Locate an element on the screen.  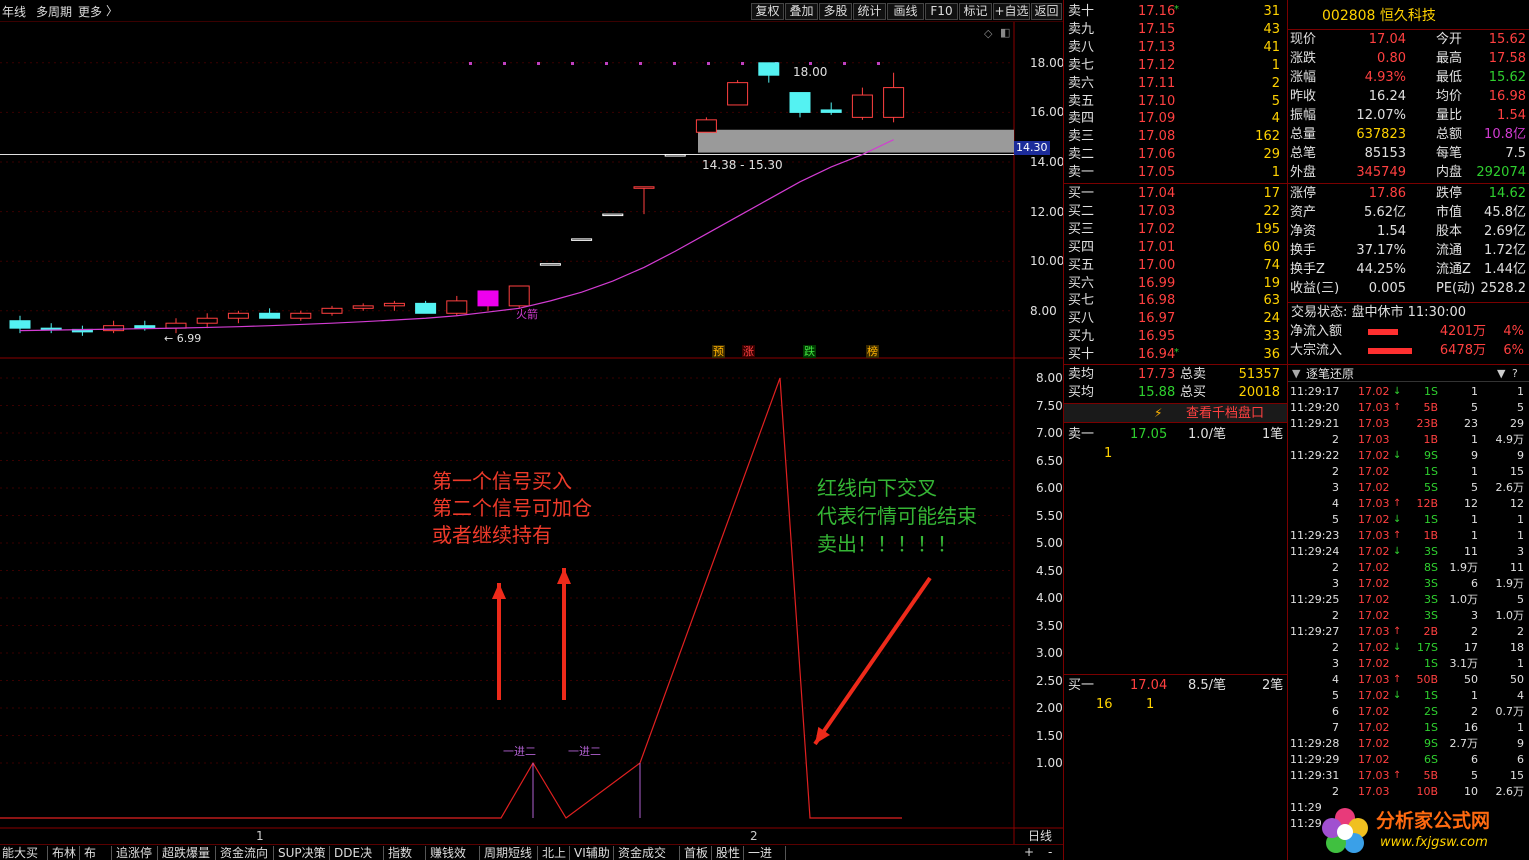
zoom-in-button: + is located at coordinates (1029, 852).